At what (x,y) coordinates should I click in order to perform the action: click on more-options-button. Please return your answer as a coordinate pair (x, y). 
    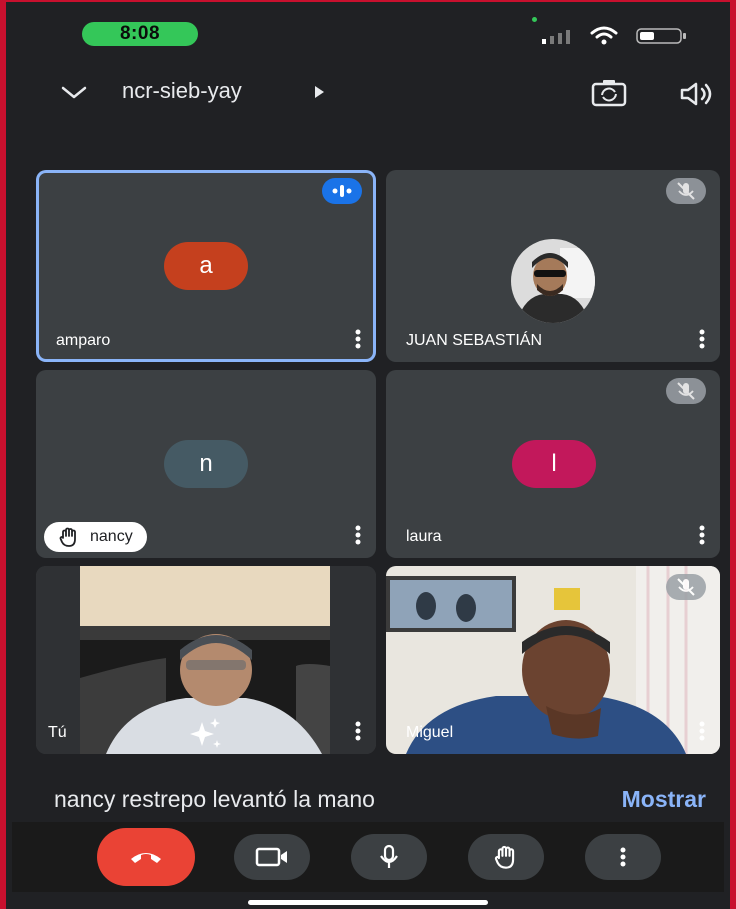
    Looking at the image, I should click on (623, 857).